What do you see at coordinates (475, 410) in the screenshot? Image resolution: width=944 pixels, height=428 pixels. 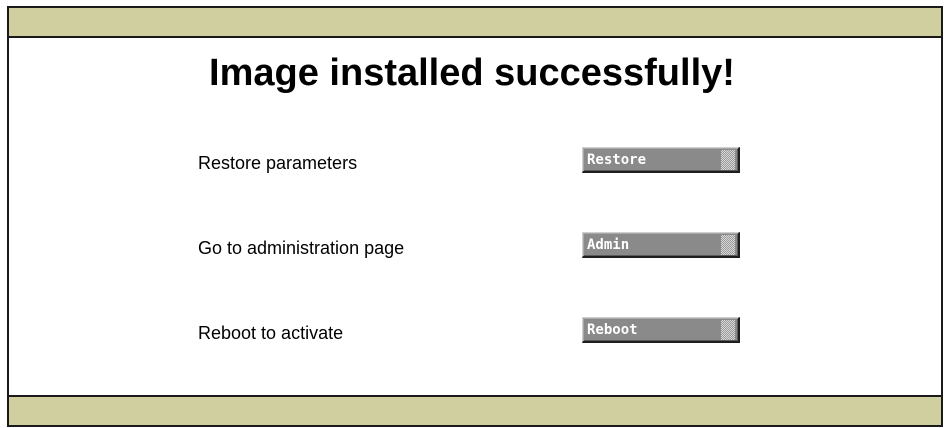 I see `bottom-bar` at bounding box center [475, 410].